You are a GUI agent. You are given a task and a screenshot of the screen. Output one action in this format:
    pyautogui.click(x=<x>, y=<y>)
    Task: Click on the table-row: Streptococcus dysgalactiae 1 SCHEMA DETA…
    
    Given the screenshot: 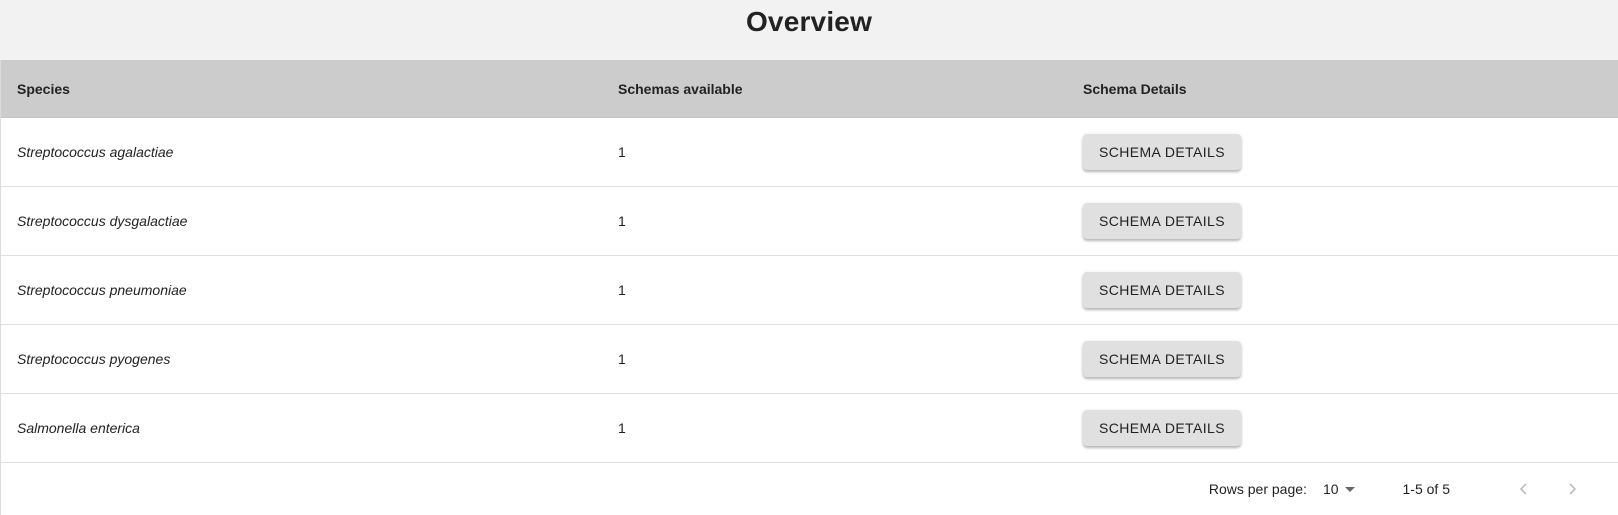 What is the action you would take?
    pyautogui.click(x=809, y=221)
    